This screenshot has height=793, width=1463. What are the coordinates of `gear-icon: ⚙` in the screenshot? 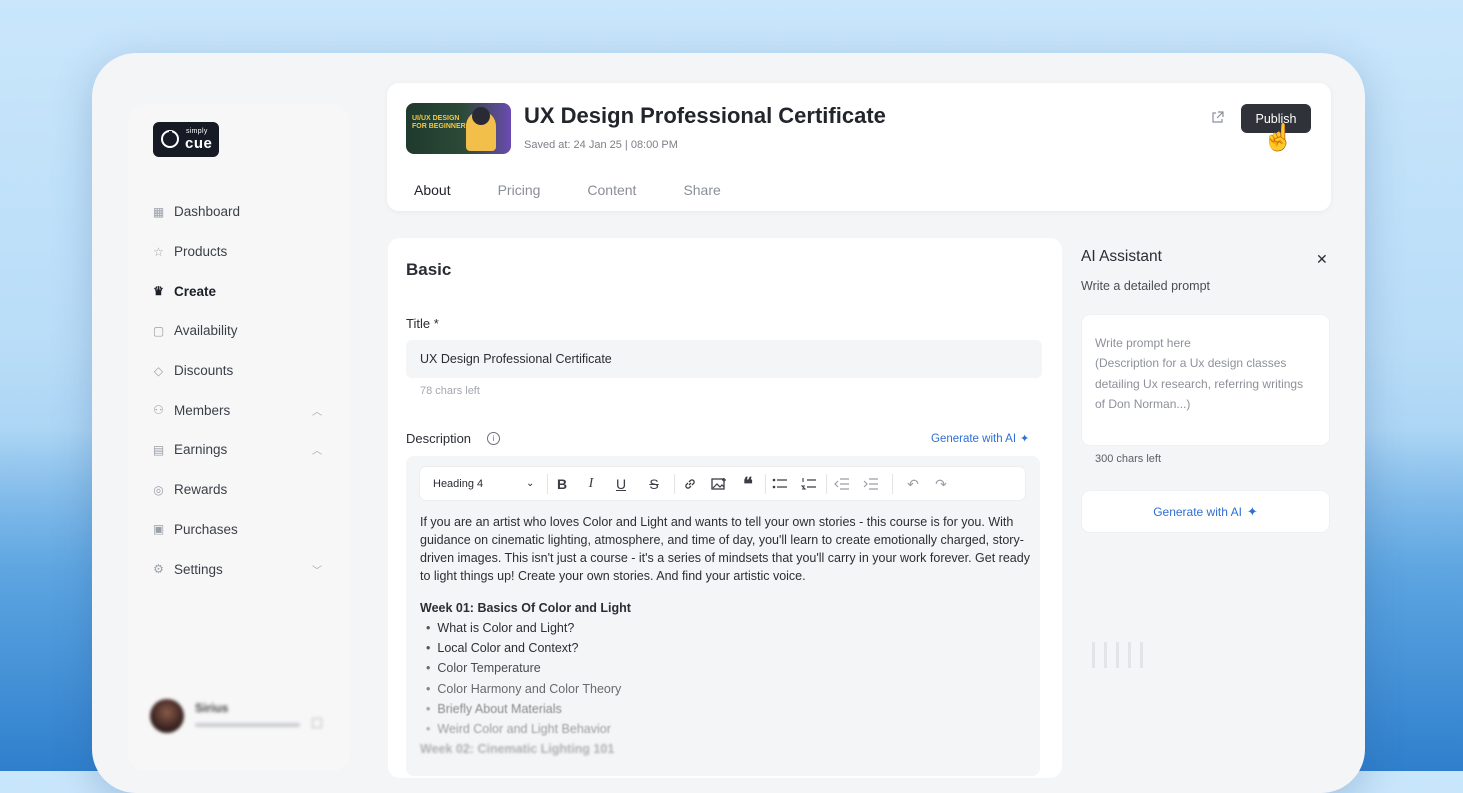 It's located at (158, 569).